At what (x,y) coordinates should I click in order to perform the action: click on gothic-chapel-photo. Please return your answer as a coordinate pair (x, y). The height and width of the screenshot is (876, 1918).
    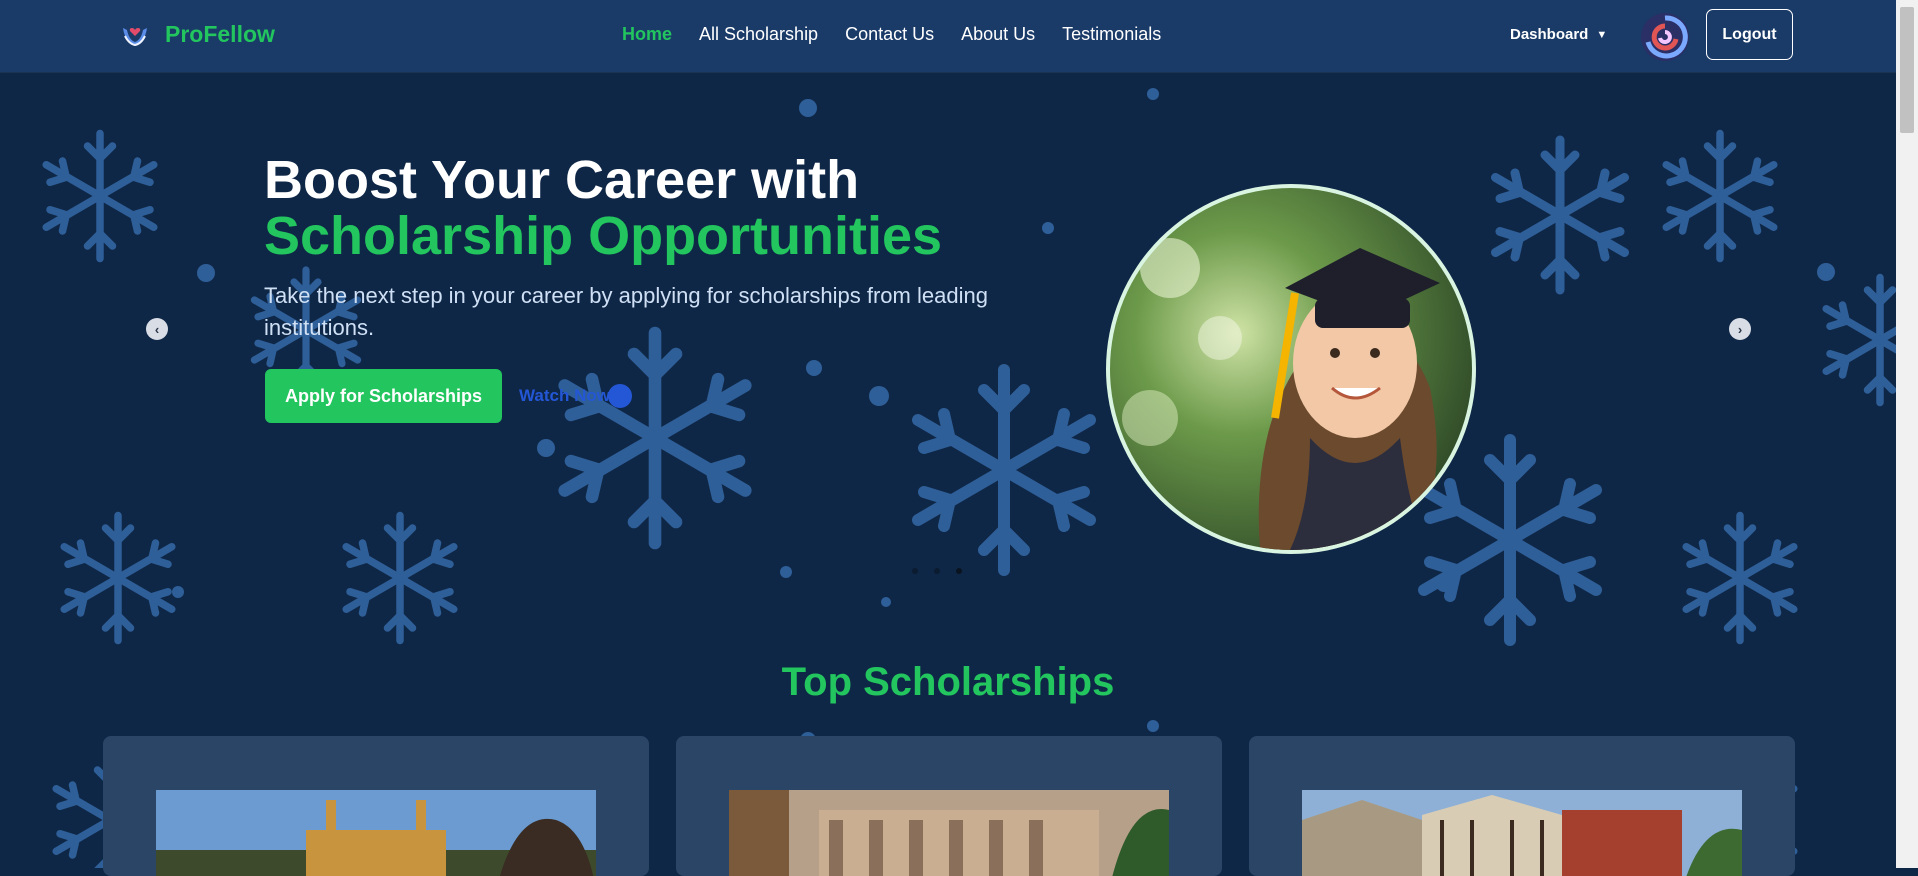
    Looking at the image, I should click on (376, 833).